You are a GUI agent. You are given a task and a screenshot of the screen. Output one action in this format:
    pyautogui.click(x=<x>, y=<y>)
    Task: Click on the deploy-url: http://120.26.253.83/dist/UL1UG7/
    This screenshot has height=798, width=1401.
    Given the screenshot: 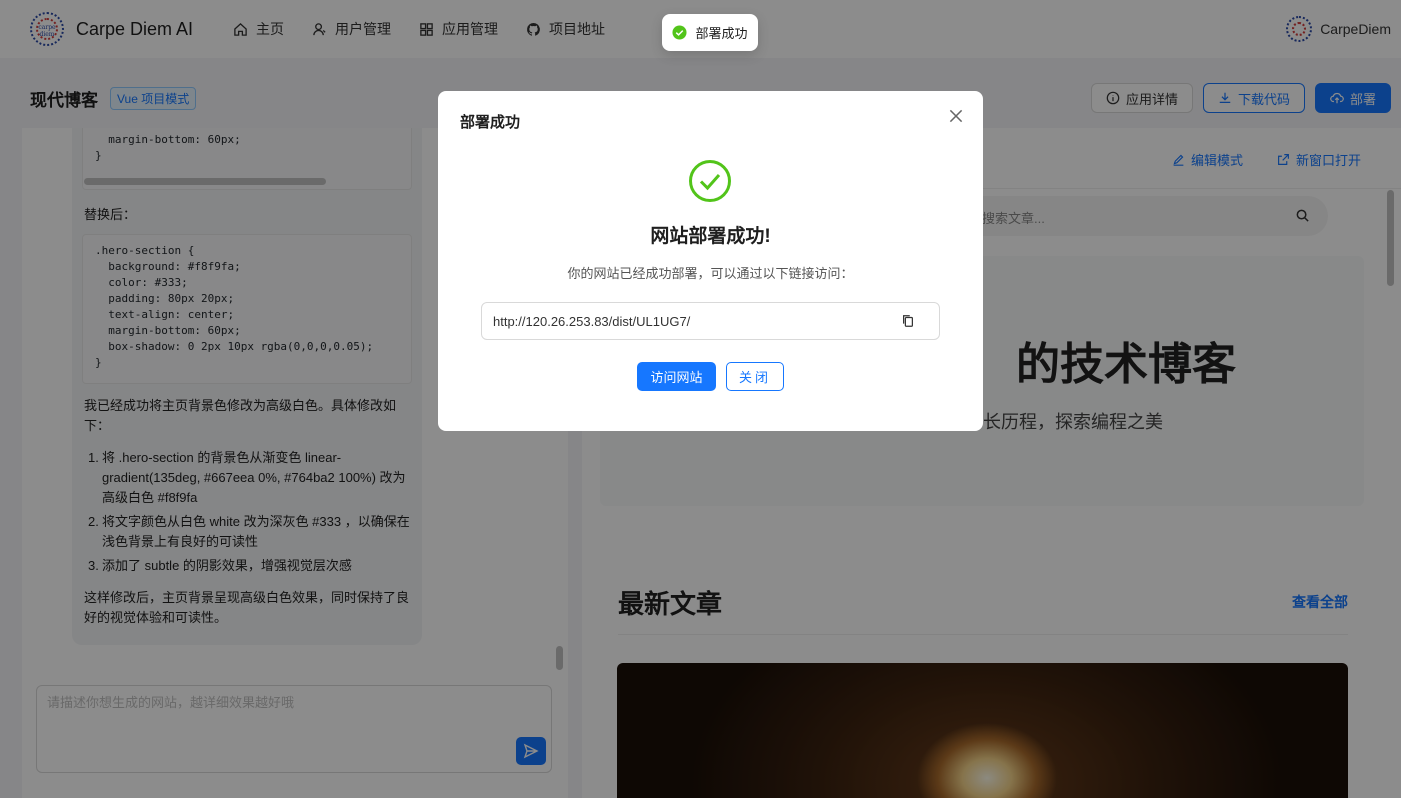 What is the action you would take?
    pyautogui.click(x=592, y=321)
    